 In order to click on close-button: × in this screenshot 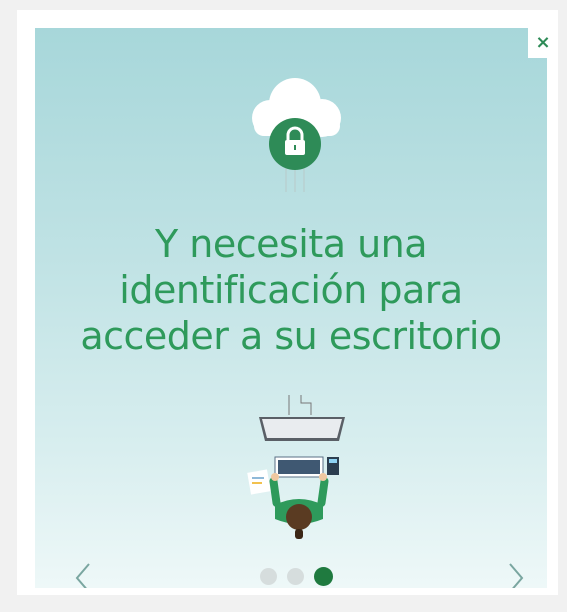, I will do `click(543, 43)`.